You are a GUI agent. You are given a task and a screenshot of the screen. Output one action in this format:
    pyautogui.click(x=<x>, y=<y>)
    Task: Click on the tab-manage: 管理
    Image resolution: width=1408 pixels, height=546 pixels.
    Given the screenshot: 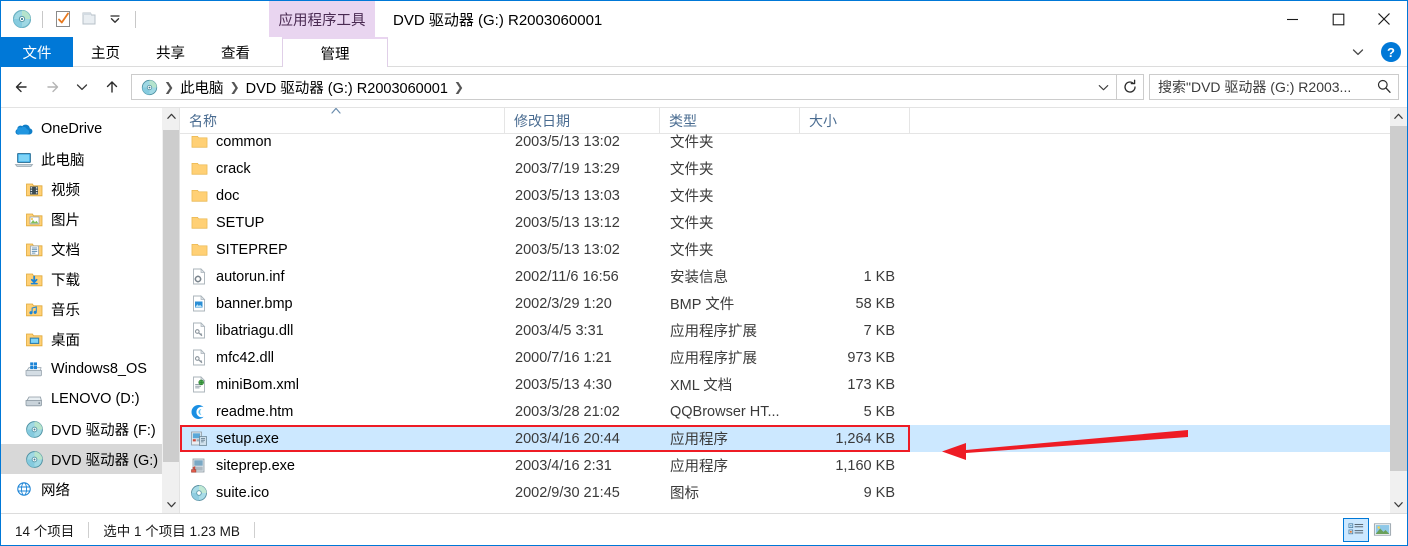 What is the action you would take?
    pyautogui.click(x=335, y=52)
    